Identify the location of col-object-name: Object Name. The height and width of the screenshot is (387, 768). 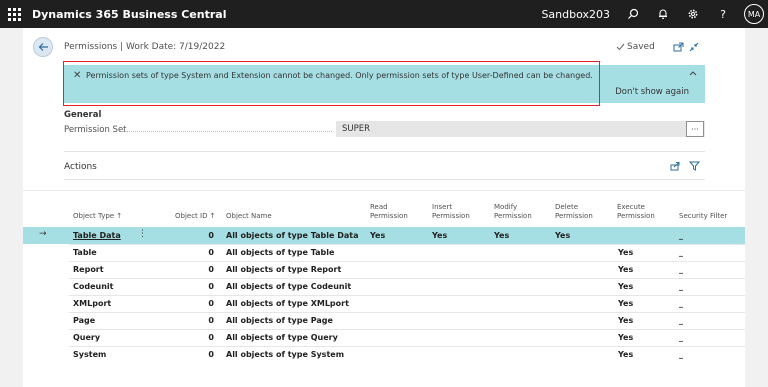
(249, 216).